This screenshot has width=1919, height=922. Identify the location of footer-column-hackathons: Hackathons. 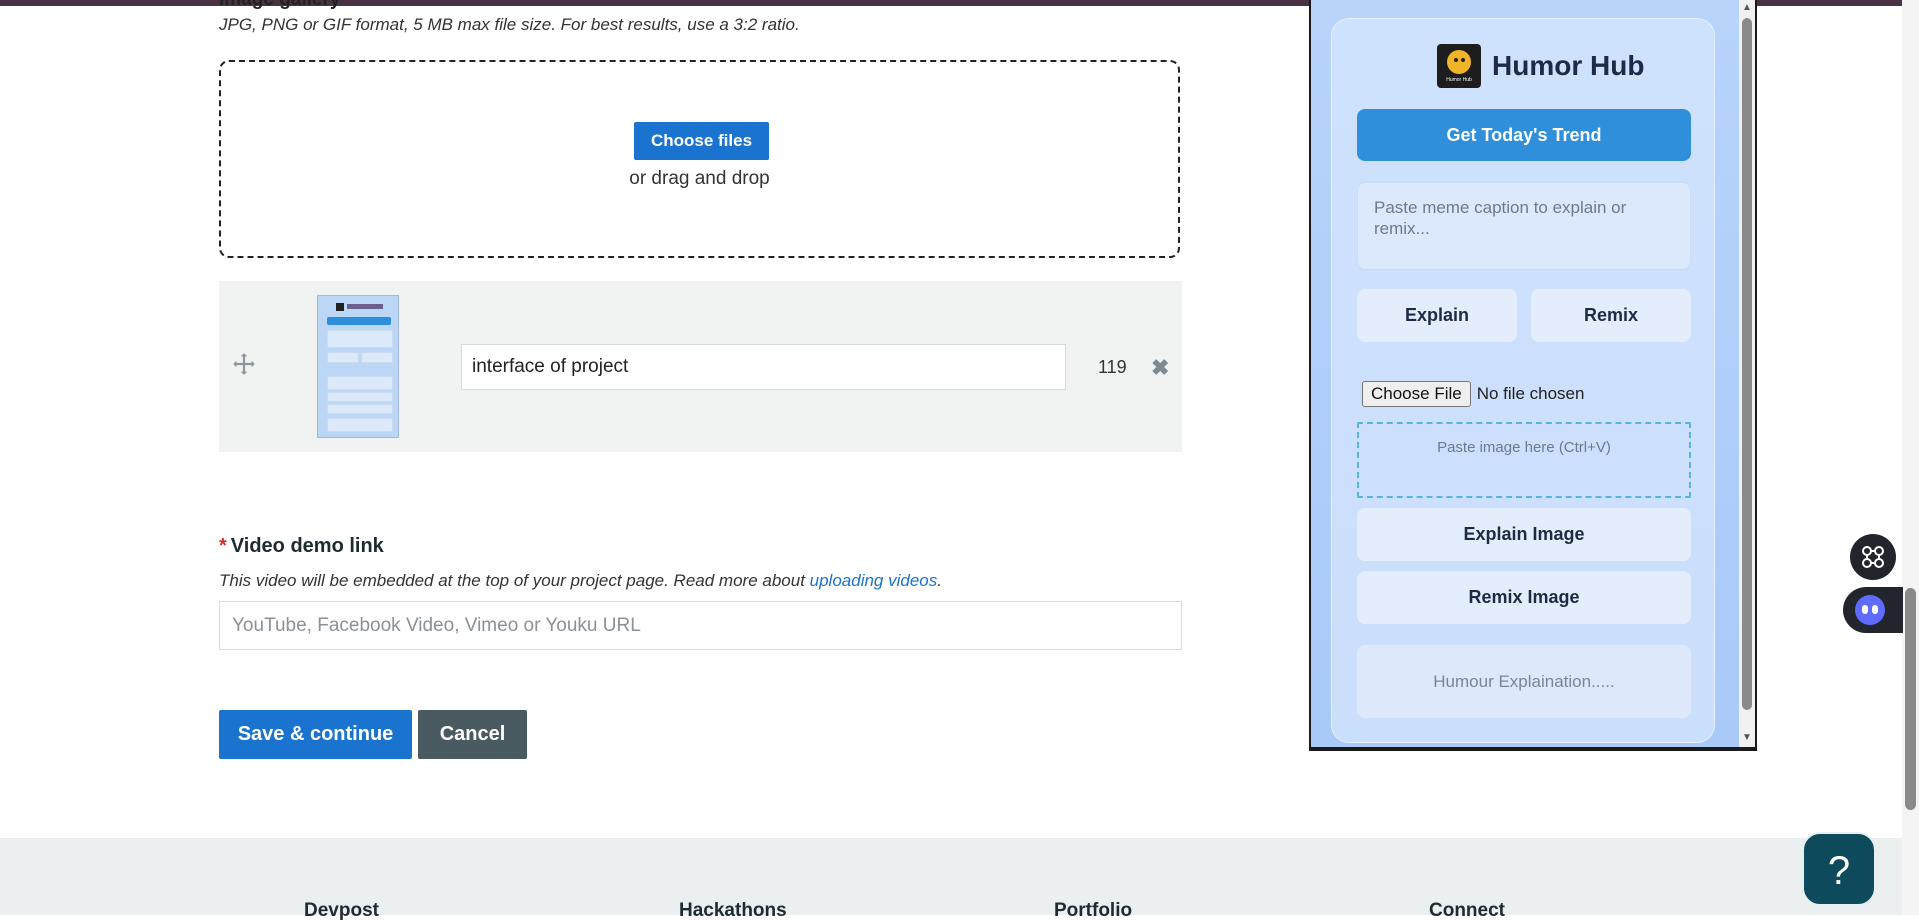
(733, 910).